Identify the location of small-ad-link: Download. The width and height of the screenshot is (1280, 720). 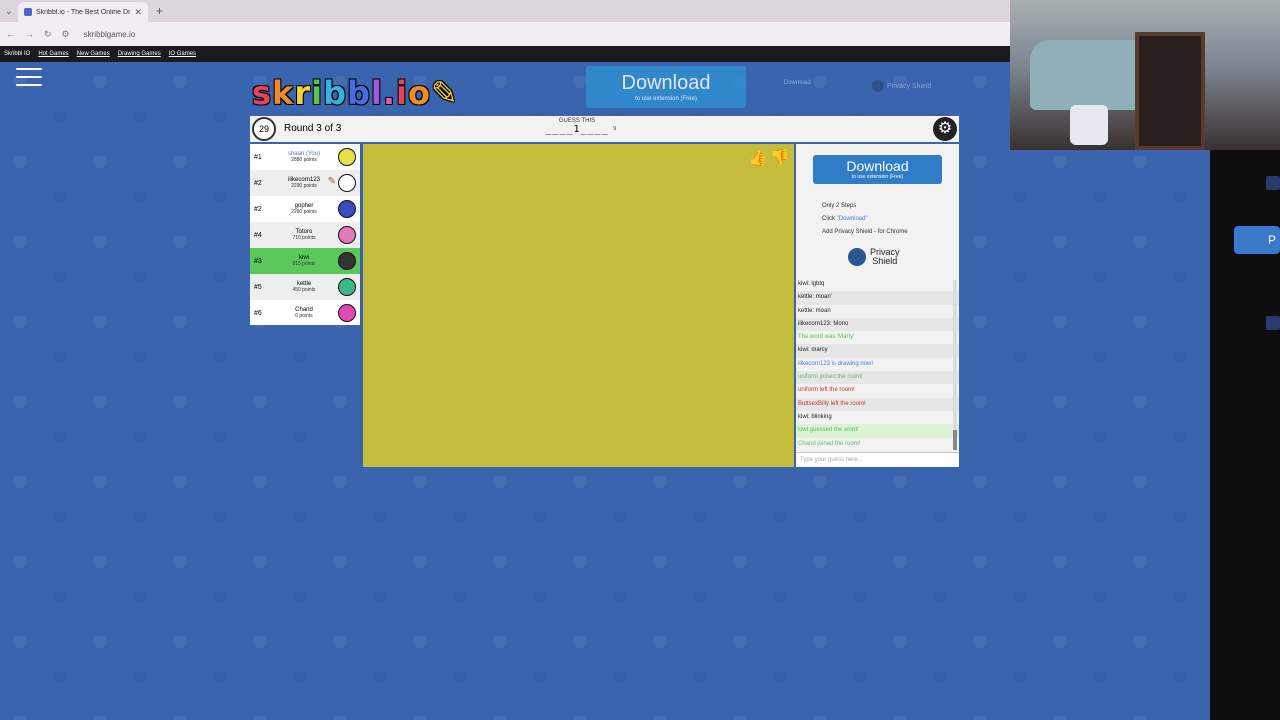
(797, 83).